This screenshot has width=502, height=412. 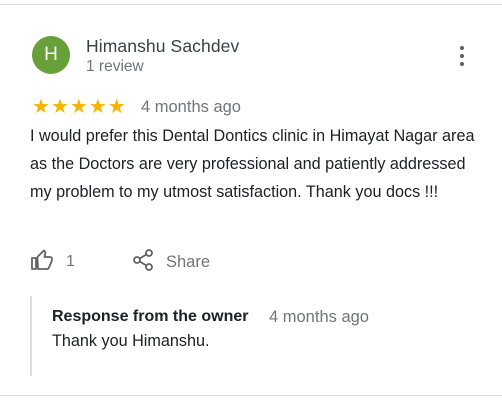 What do you see at coordinates (251, 395) in the screenshot?
I see `bottom-divider` at bounding box center [251, 395].